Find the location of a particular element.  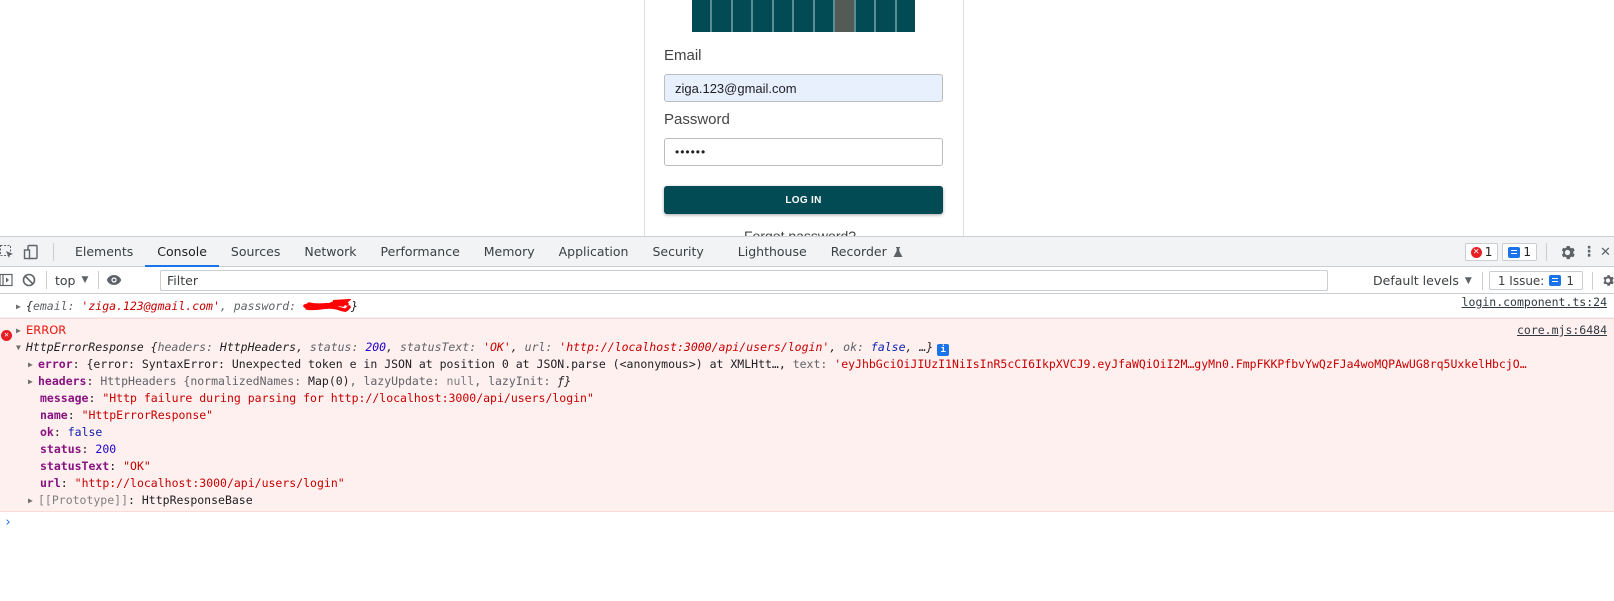

levels-label: Default levels is located at coordinates (1416, 280).